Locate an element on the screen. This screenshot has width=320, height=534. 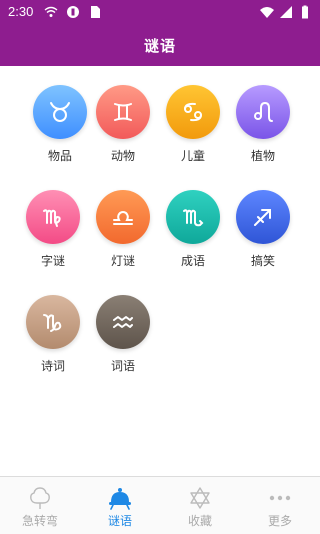
category-label: 动物 is located at coordinates (122, 156).